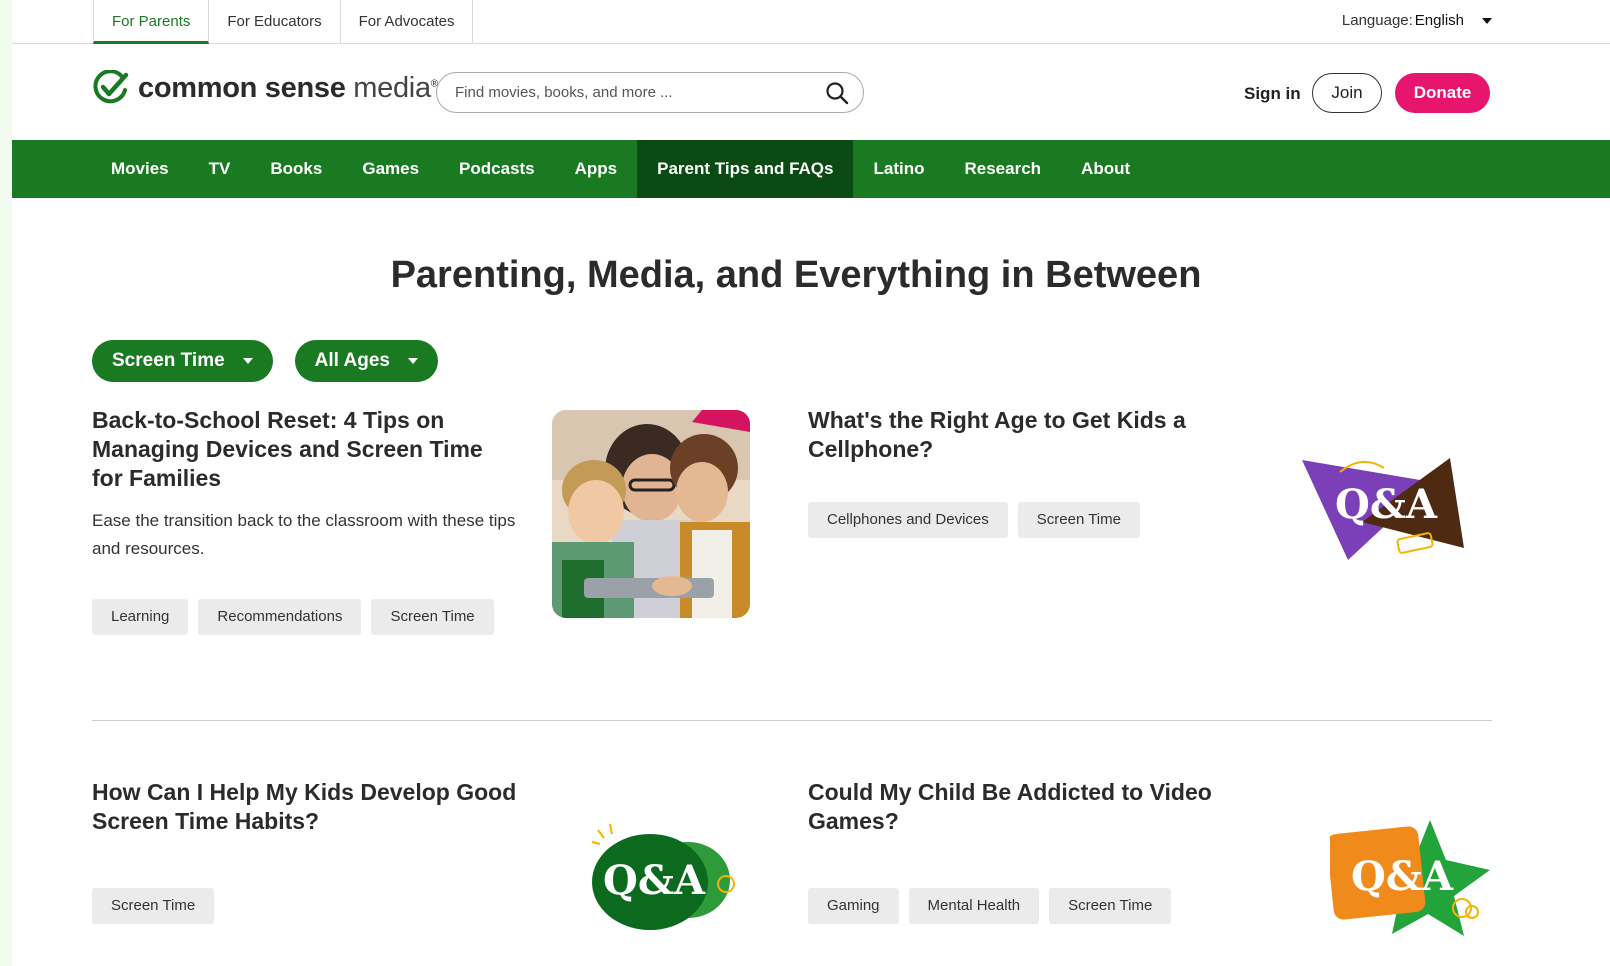  What do you see at coordinates (837, 93) in the screenshot?
I see `search-icon` at bounding box center [837, 93].